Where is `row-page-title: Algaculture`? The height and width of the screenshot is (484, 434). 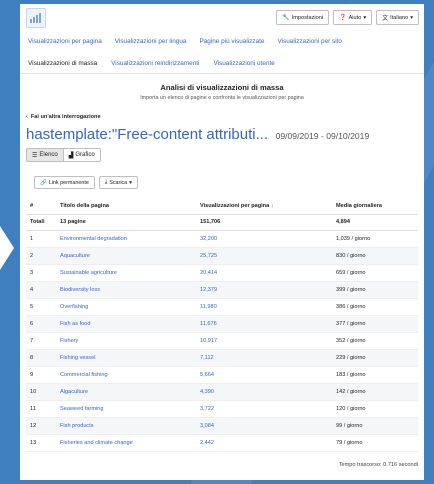 row-page-title: Algaculture is located at coordinates (126, 392).